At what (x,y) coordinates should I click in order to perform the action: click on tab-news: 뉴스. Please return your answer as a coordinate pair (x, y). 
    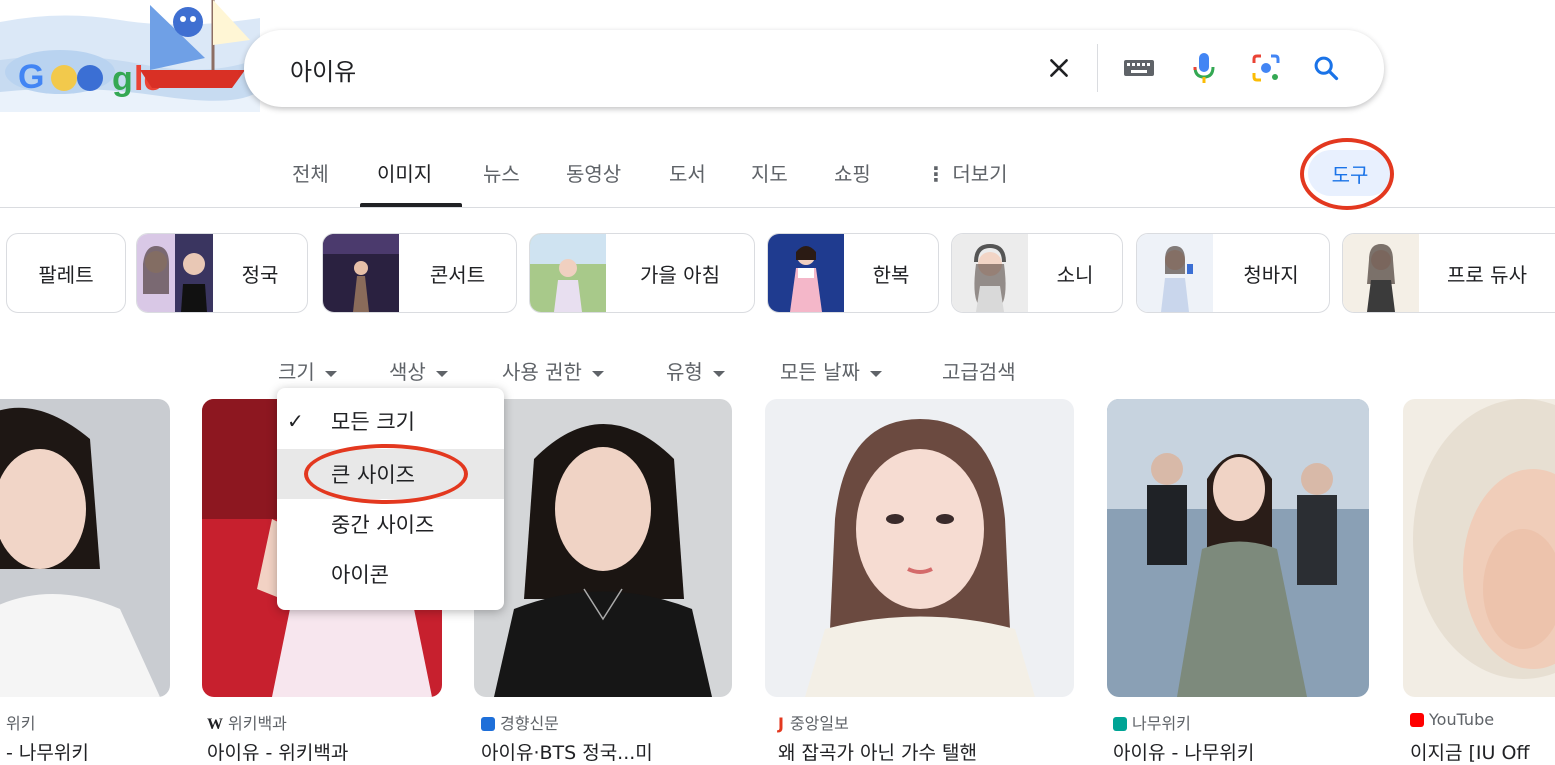
    Looking at the image, I should click on (501, 172).